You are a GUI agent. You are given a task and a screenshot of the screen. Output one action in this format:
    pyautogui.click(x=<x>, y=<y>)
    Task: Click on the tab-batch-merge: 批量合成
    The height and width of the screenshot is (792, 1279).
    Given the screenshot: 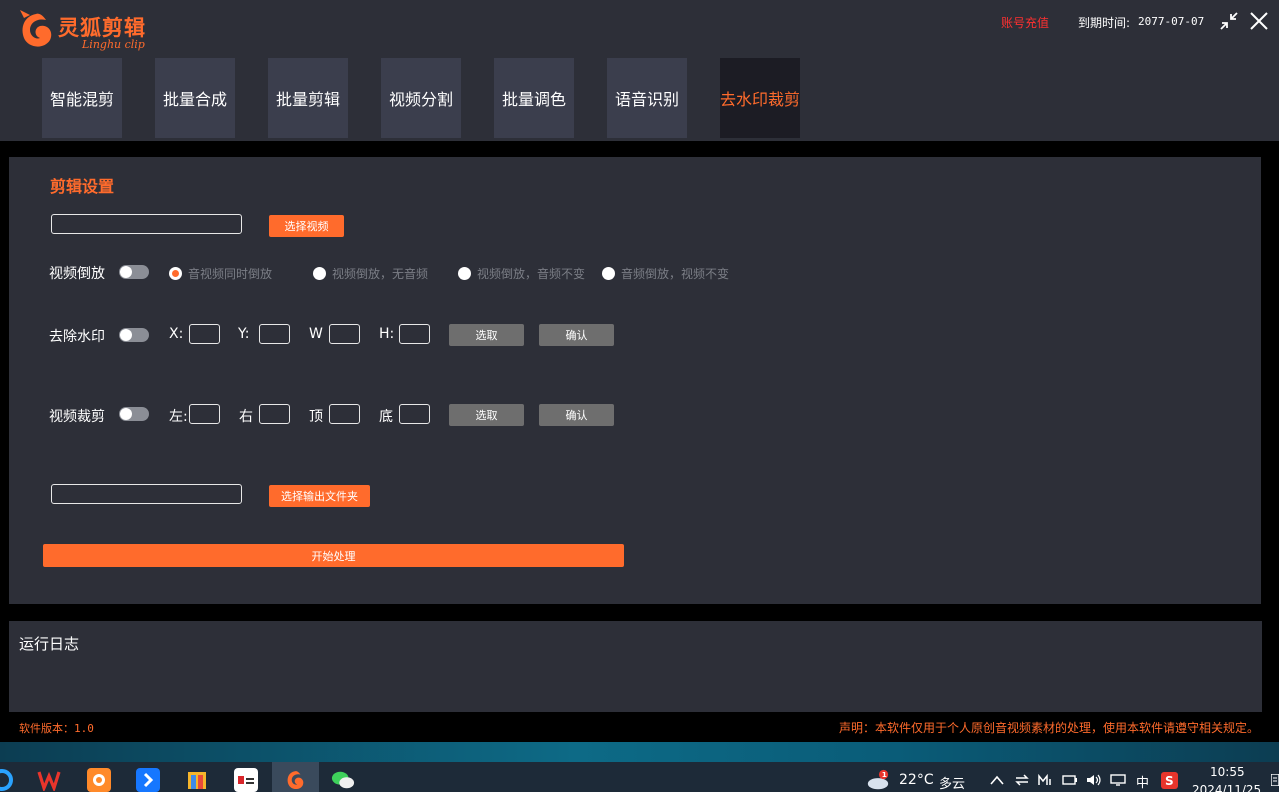 What is the action you would take?
    pyautogui.click(x=195, y=98)
    